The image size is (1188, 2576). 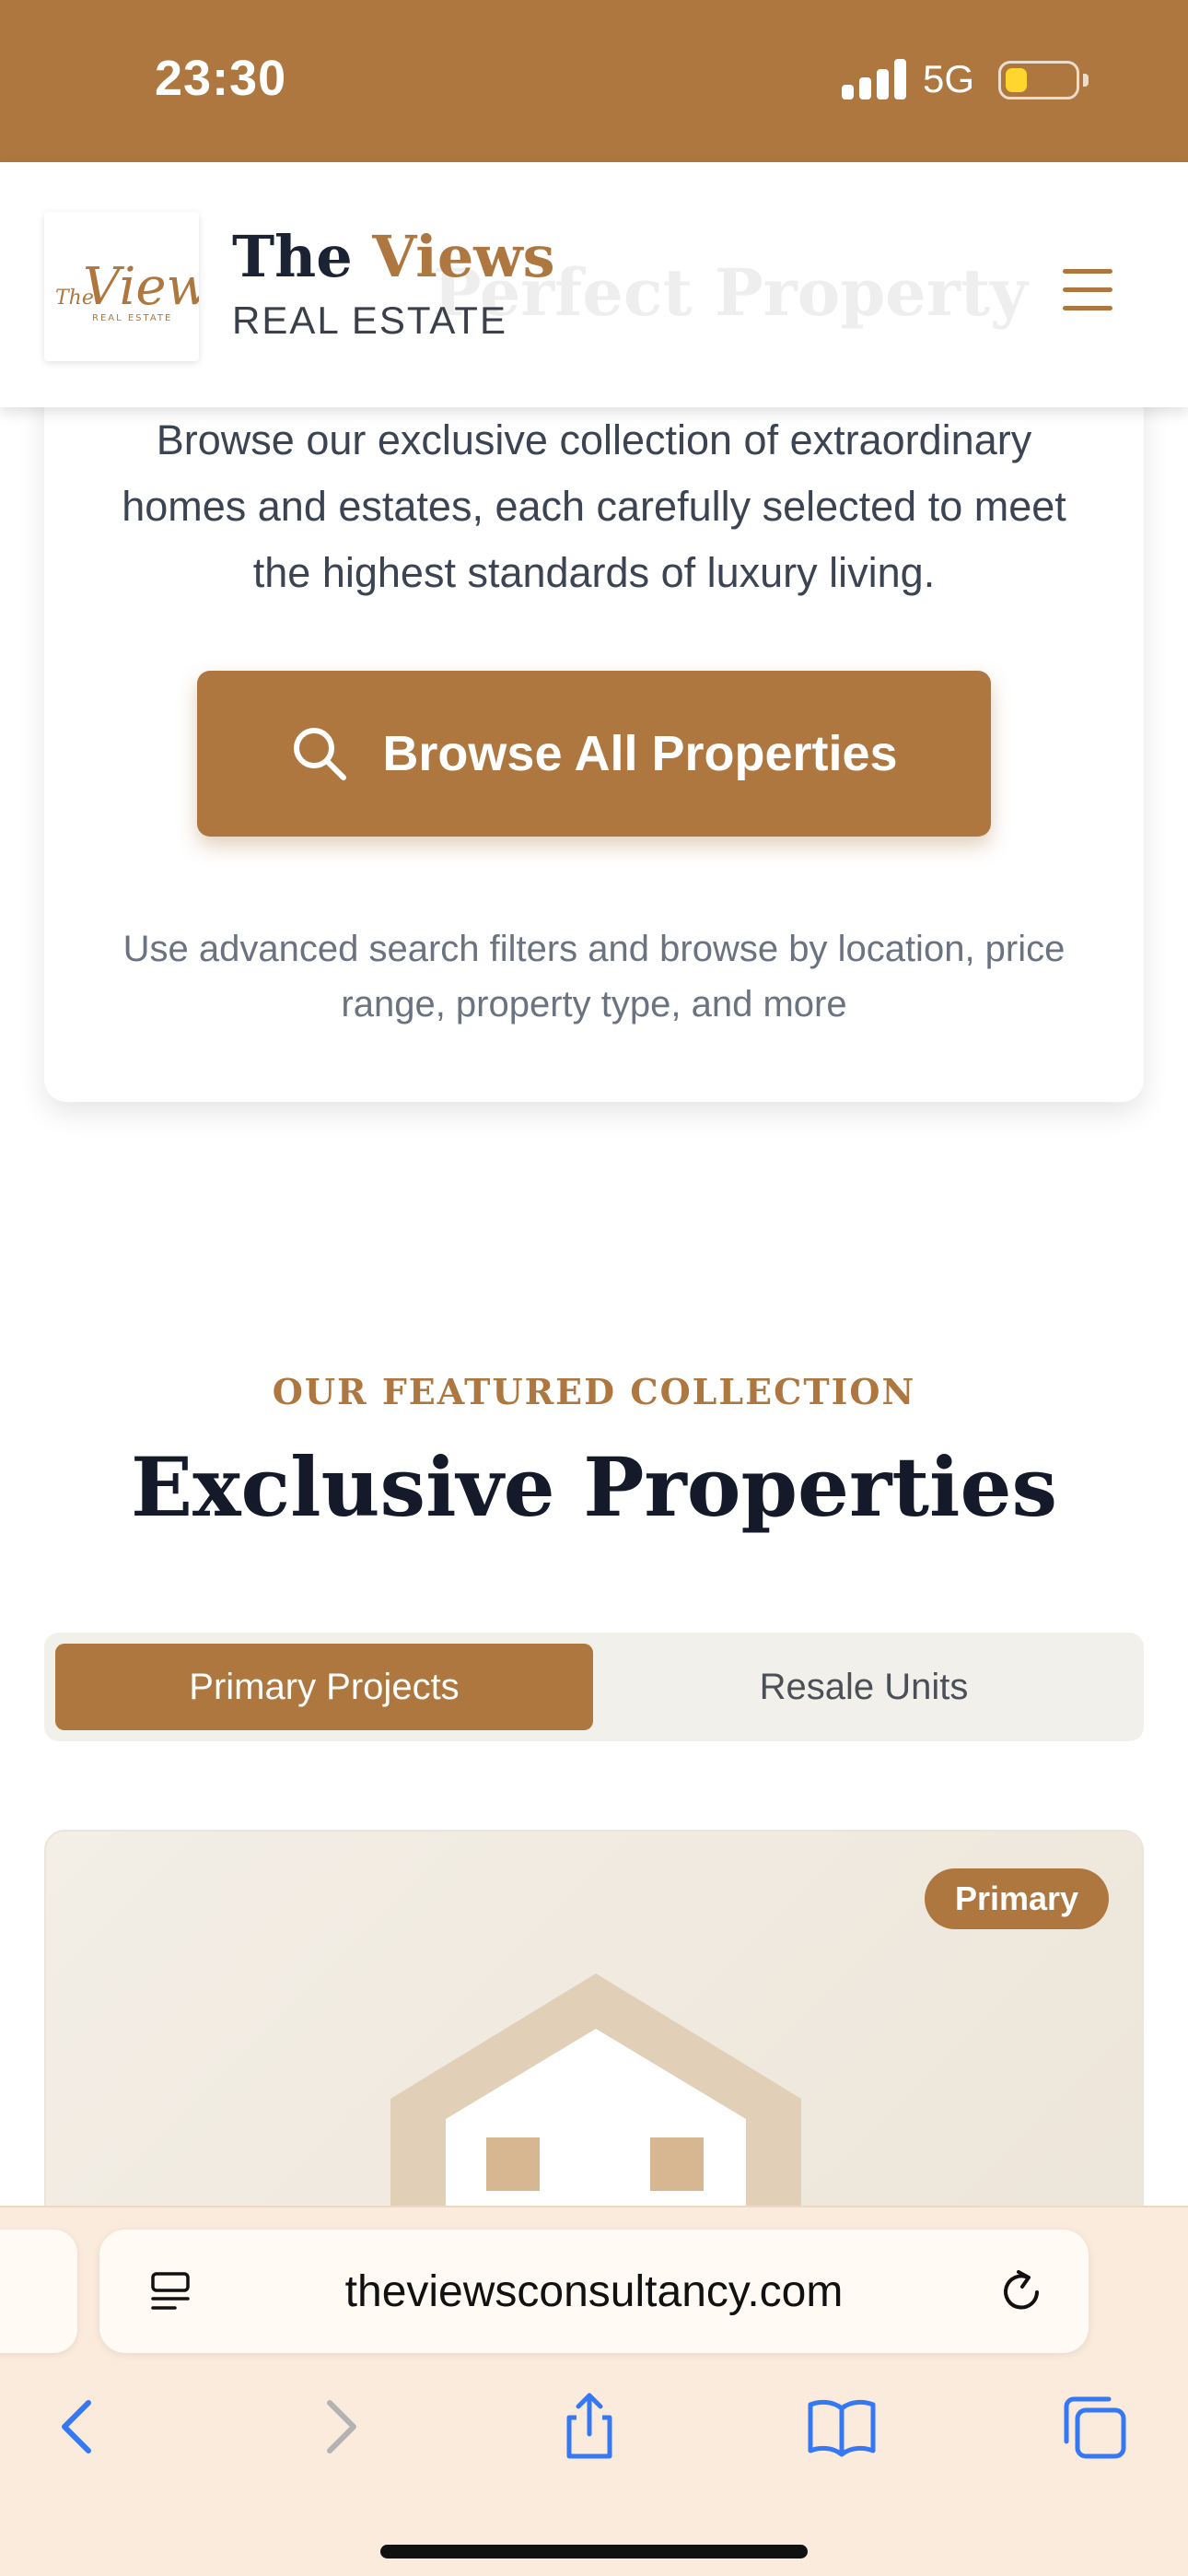 I want to click on browse-all-properties-button: Browse All Properties, so click(x=594, y=754).